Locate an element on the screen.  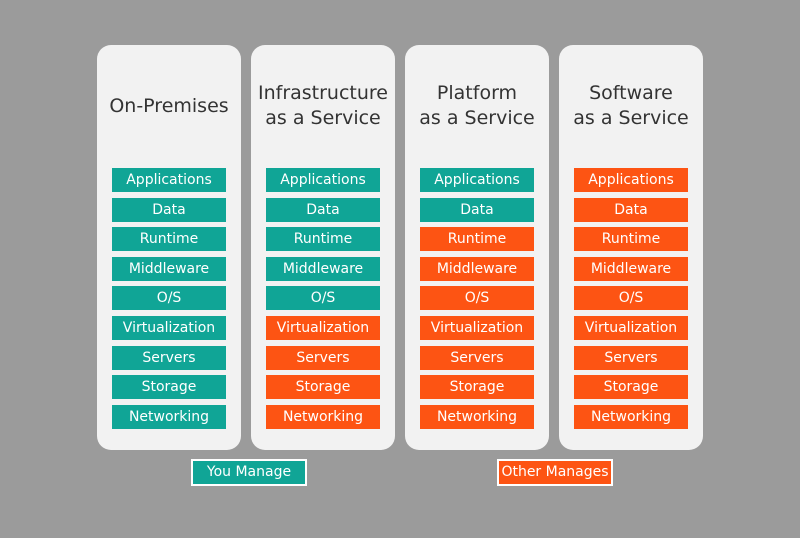
column-title-line: Platform is located at coordinates (477, 93).